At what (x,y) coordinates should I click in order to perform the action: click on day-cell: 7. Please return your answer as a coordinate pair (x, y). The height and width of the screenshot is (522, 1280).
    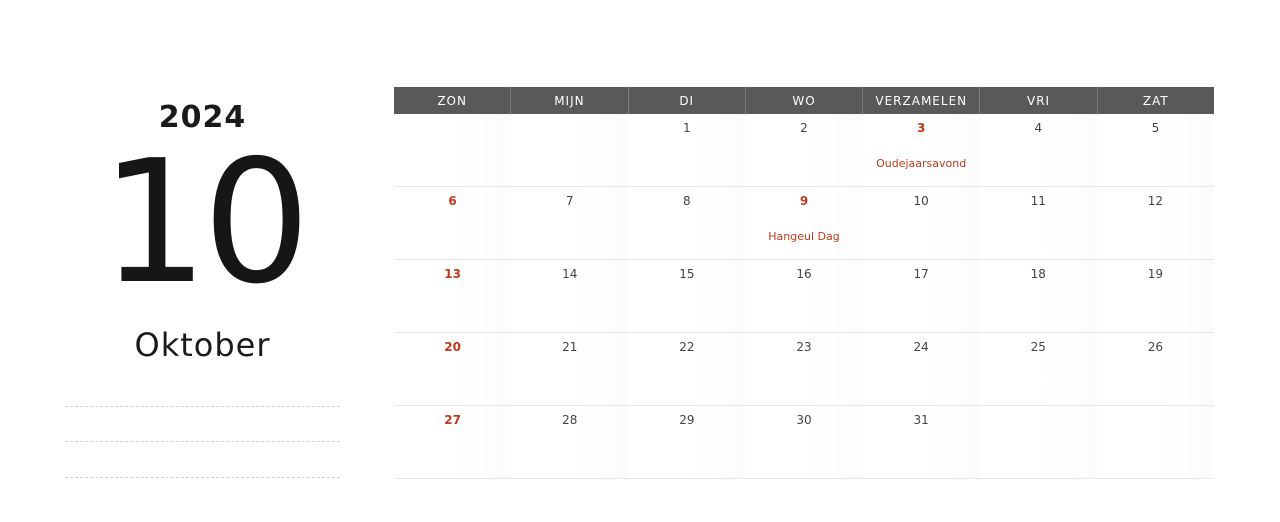
    Looking at the image, I should click on (570, 223).